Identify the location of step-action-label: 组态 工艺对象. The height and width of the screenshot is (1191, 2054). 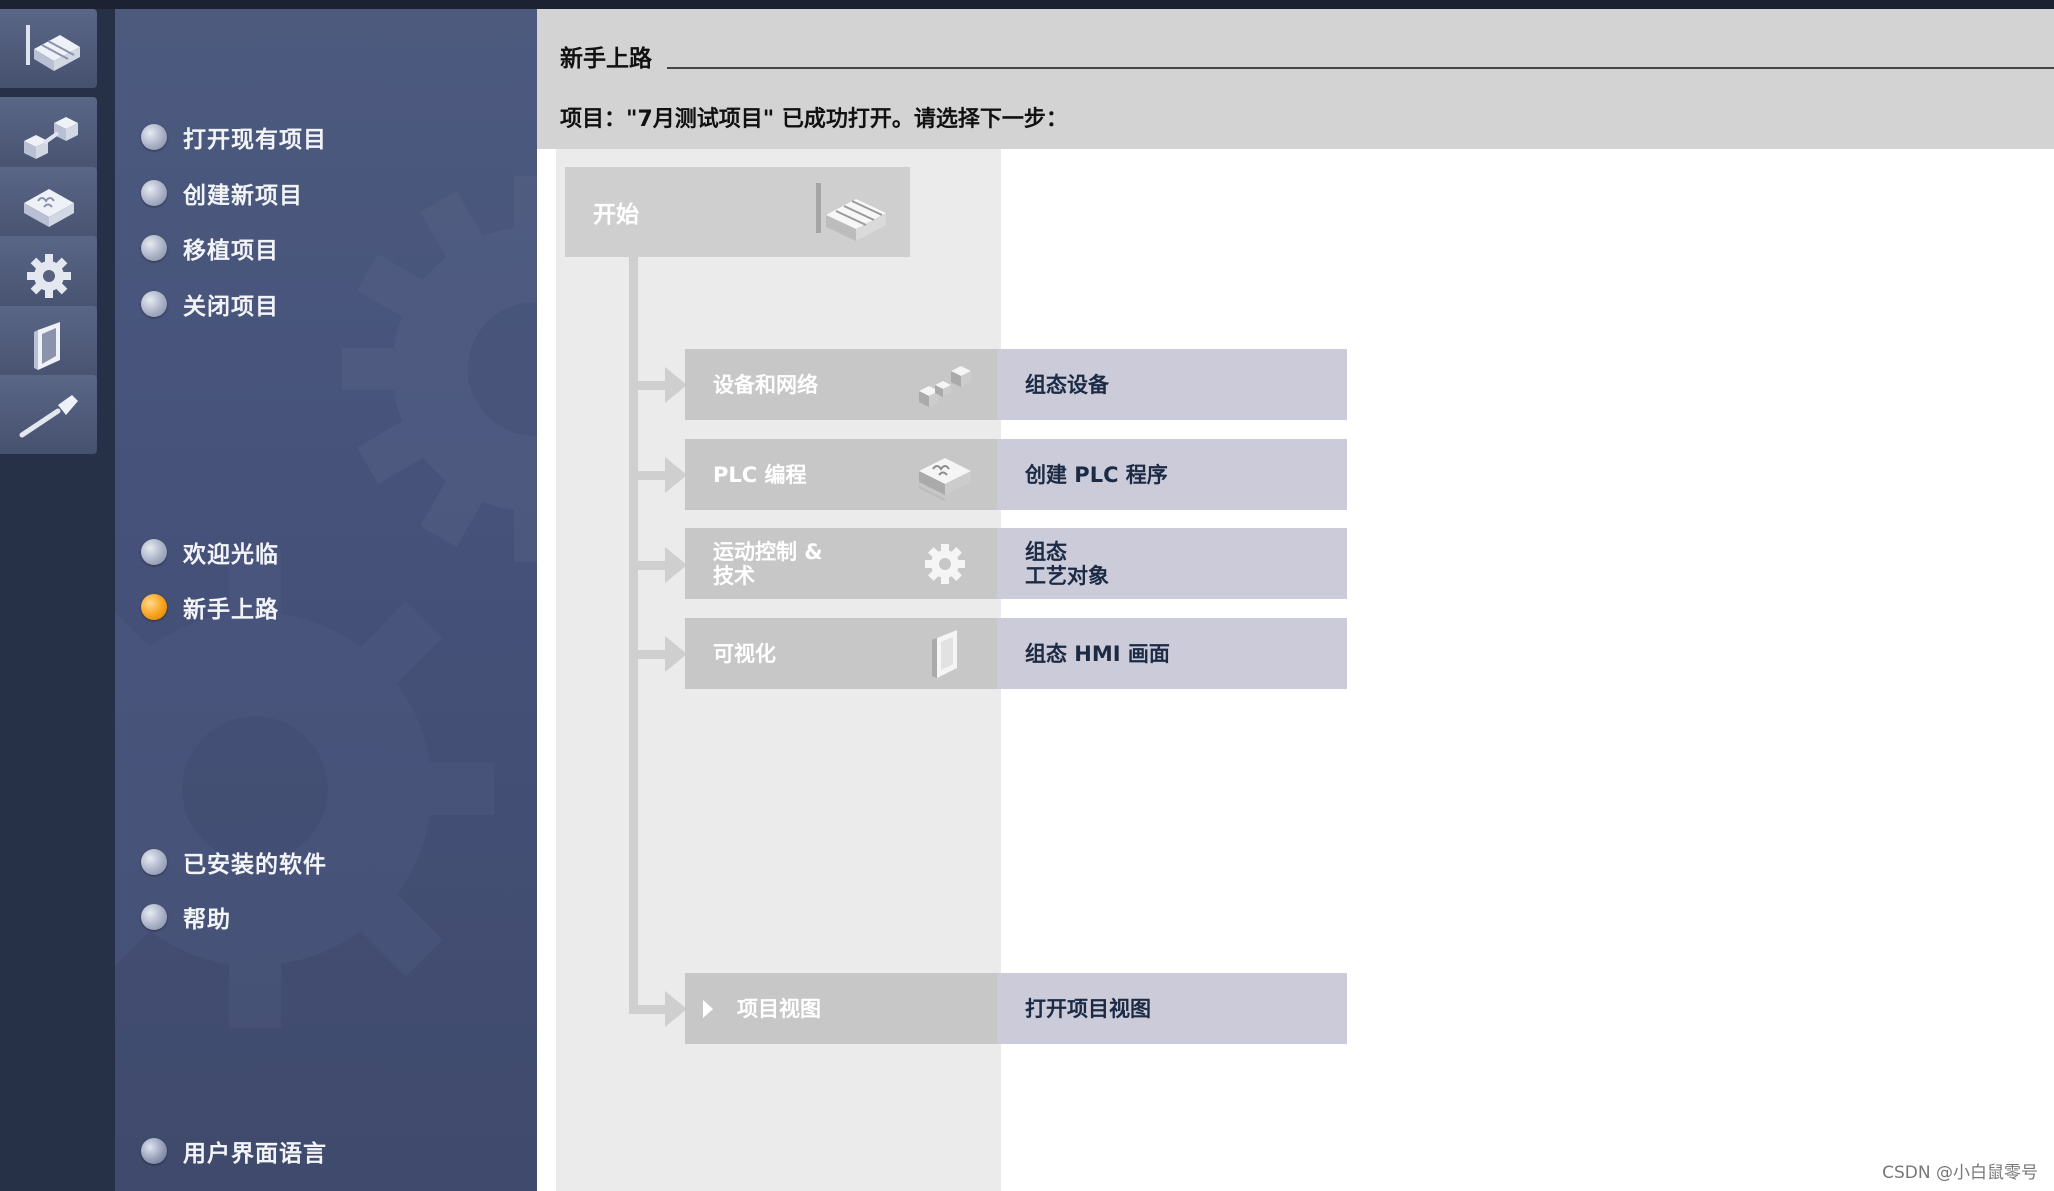
(1067, 563).